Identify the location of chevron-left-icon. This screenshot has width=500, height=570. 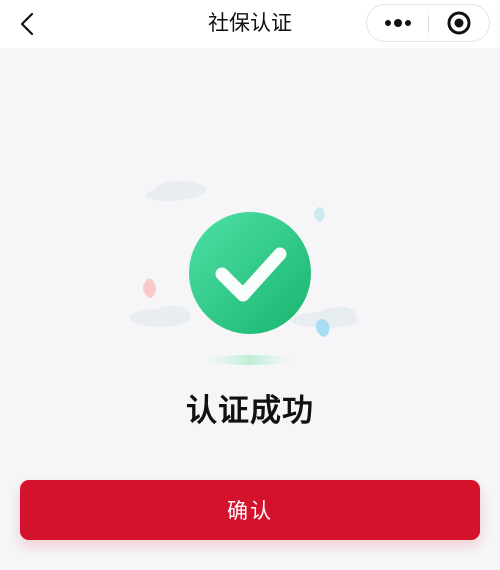
(27, 24).